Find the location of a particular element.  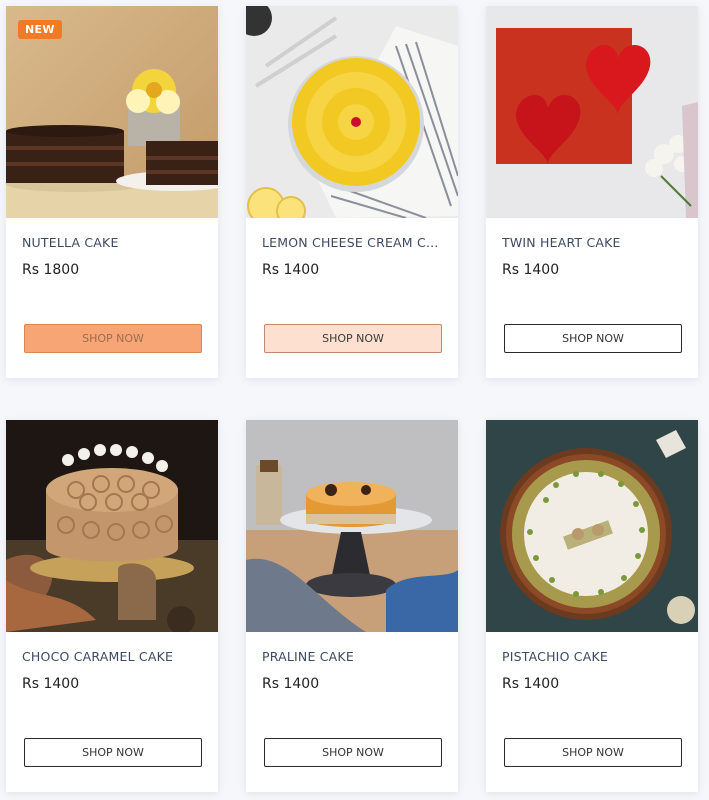

new-badge: NEW is located at coordinates (40, 29).